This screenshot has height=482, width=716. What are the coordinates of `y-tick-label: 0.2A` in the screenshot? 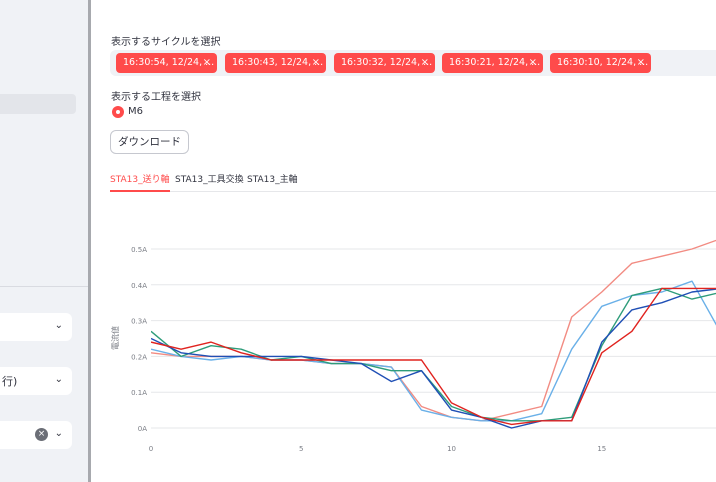 It's located at (139, 357).